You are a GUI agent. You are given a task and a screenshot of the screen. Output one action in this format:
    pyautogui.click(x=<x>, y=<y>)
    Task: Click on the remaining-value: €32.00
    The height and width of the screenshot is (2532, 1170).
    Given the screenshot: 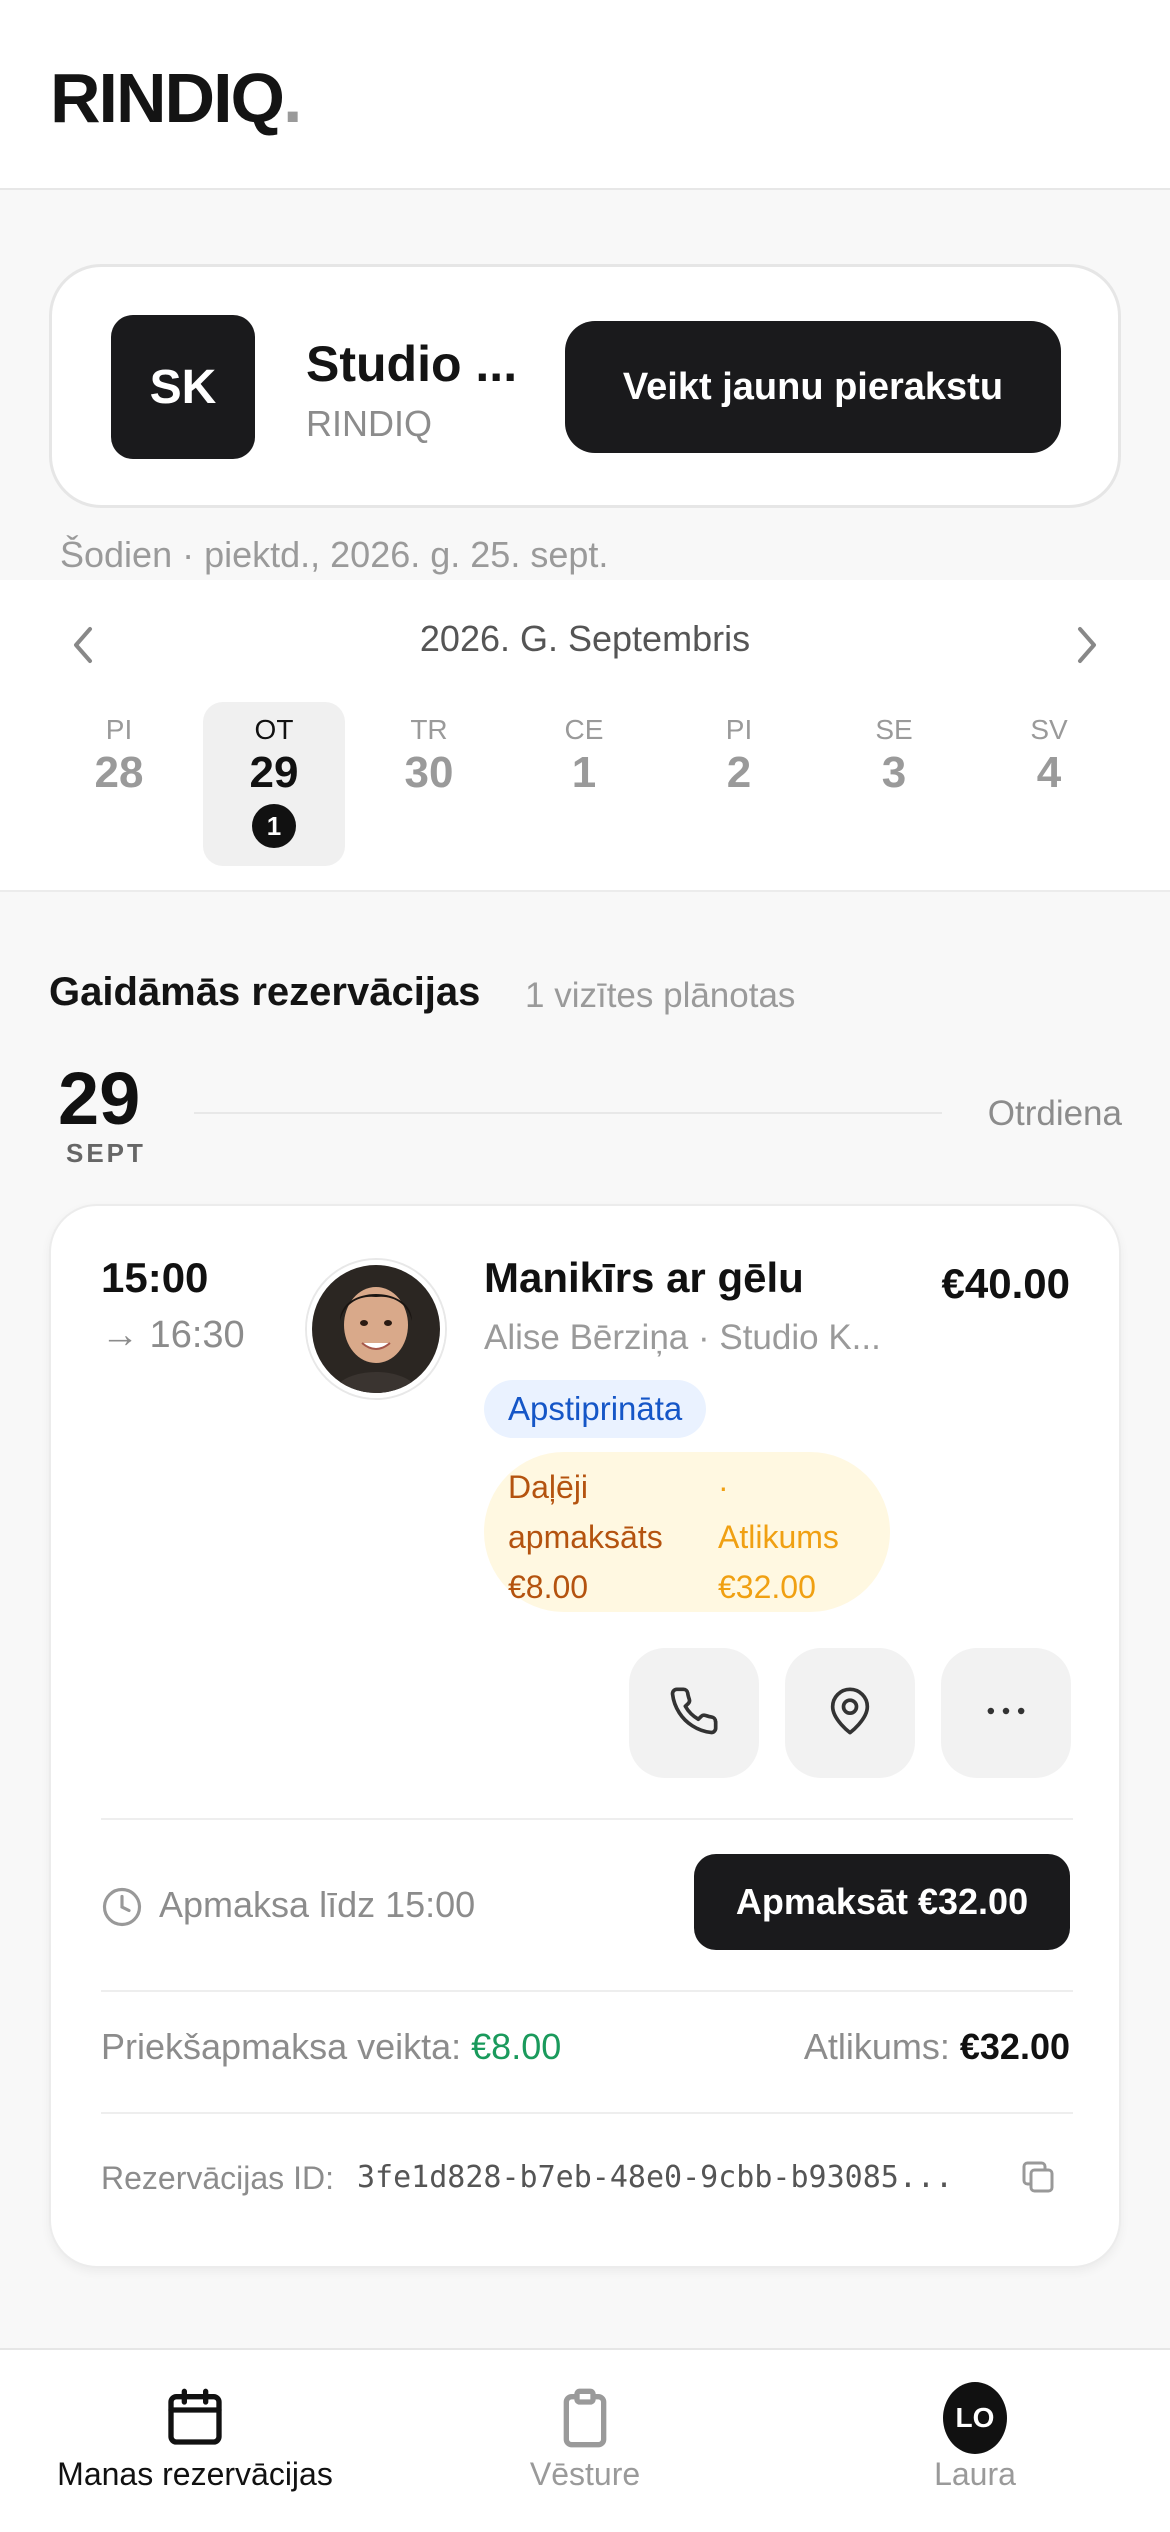 What is the action you would take?
    pyautogui.click(x=1014, y=2046)
    